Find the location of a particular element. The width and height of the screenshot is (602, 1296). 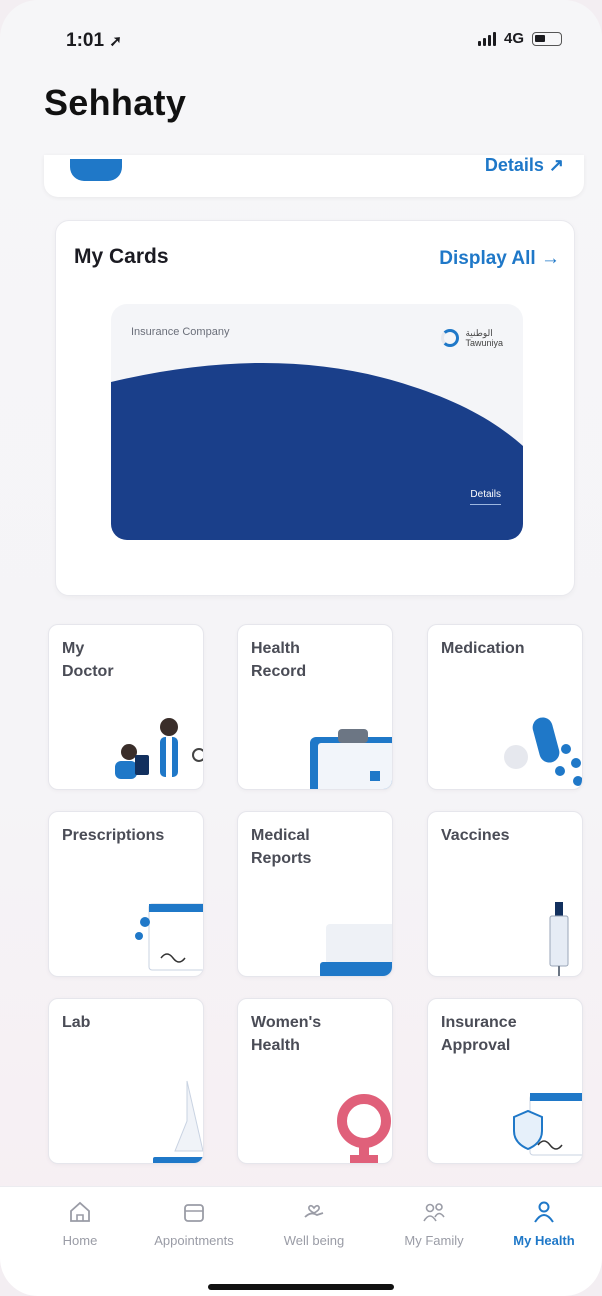

my-cards-title: My Cards is located at coordinates (121, 256).